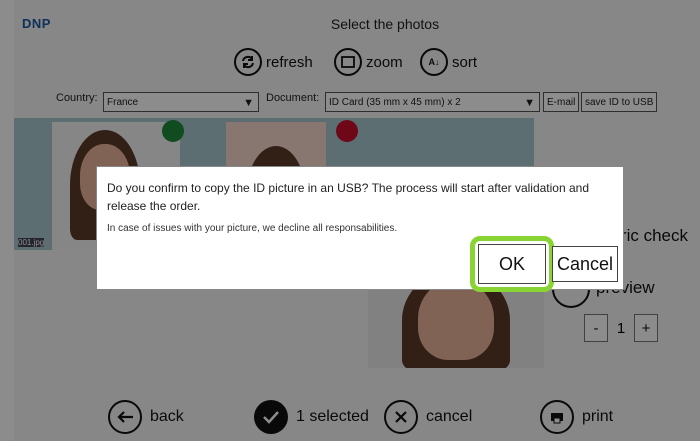 This screenshot has width=700, height=441. Describe the element at coordinates (585, 264) in the screenshot. I see `dialog-cancel-button: Cancel` at that location.